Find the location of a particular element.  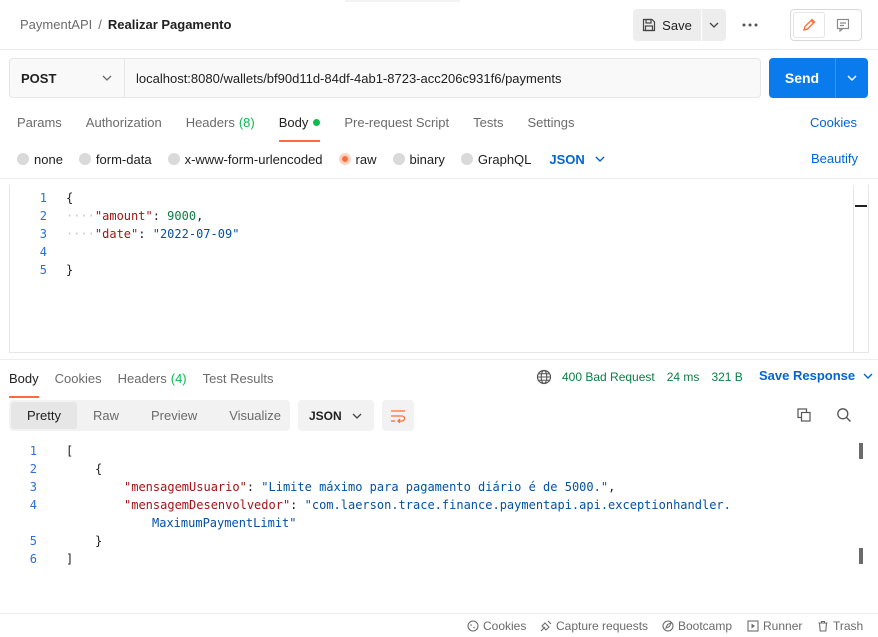

radio-graphql: GraphQL is located at coordinates (495, 159).